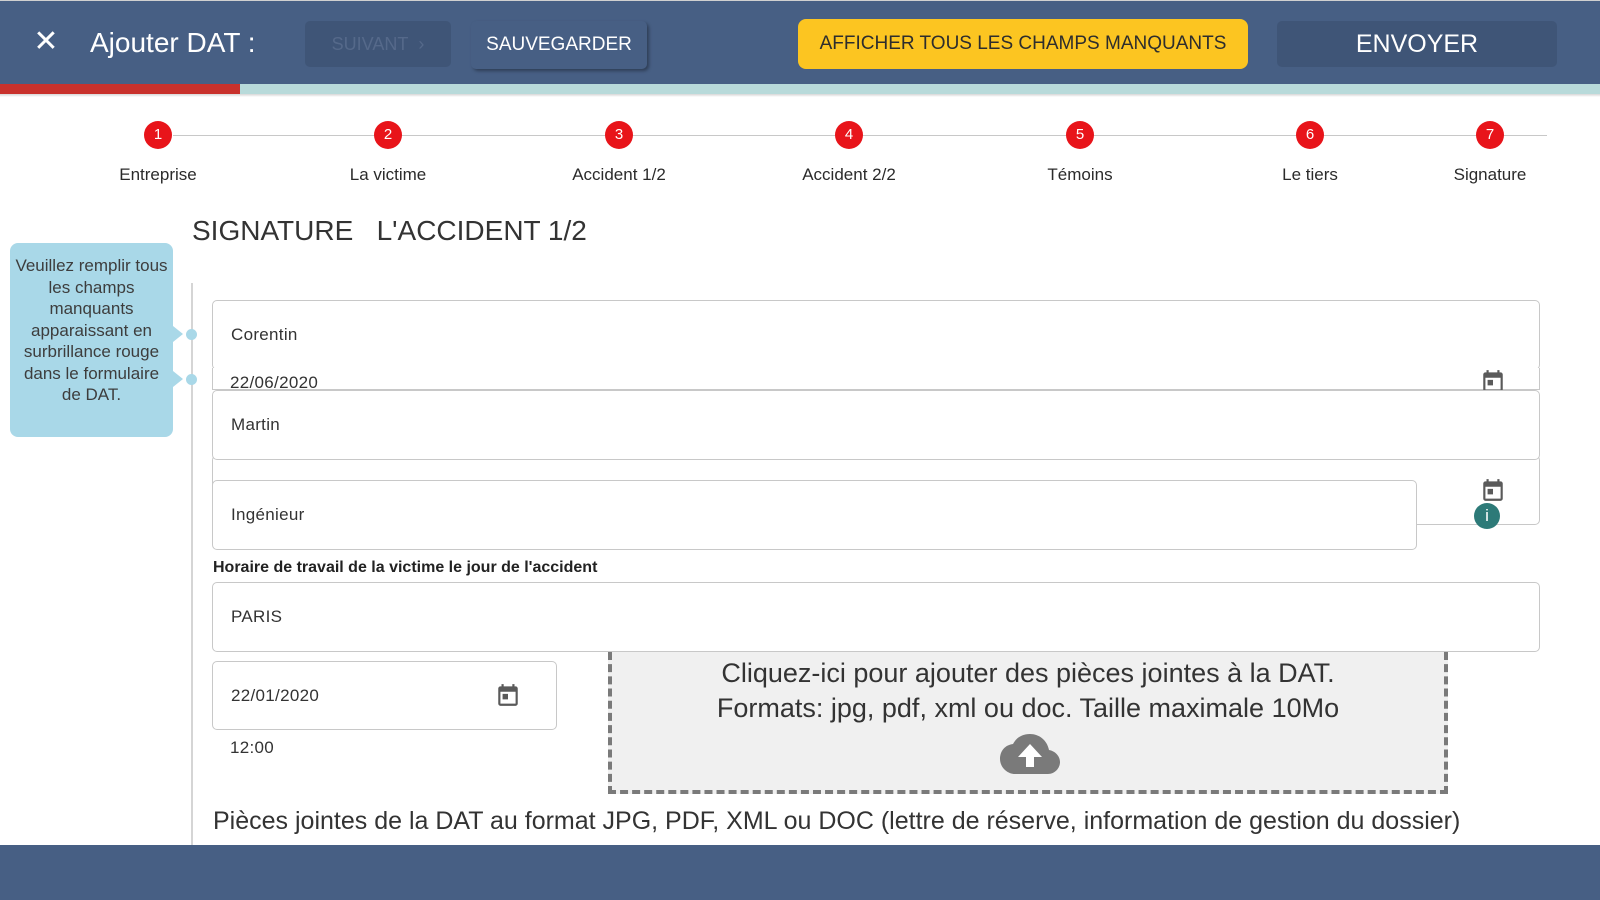  What do you see at coordinates (800, 89) in the screenshot?
I see `progress-bar` at bounding box center [800, 89].